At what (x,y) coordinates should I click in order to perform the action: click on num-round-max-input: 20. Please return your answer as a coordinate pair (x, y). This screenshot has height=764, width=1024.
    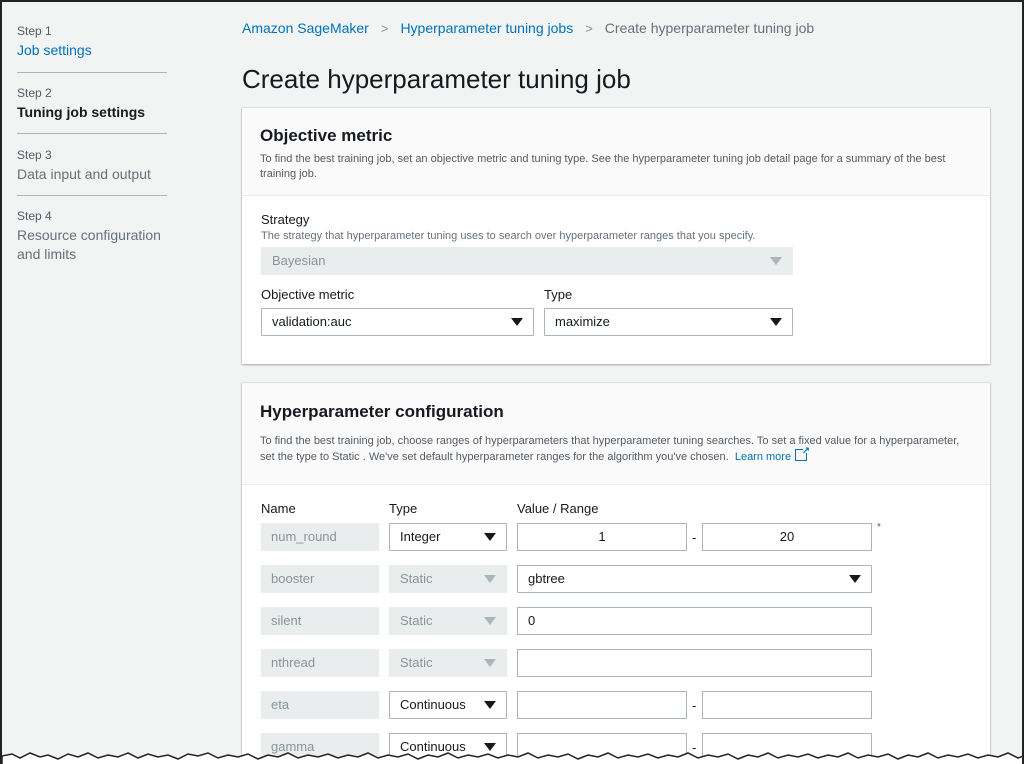
    Looking at the image, I should click on (787, 537).